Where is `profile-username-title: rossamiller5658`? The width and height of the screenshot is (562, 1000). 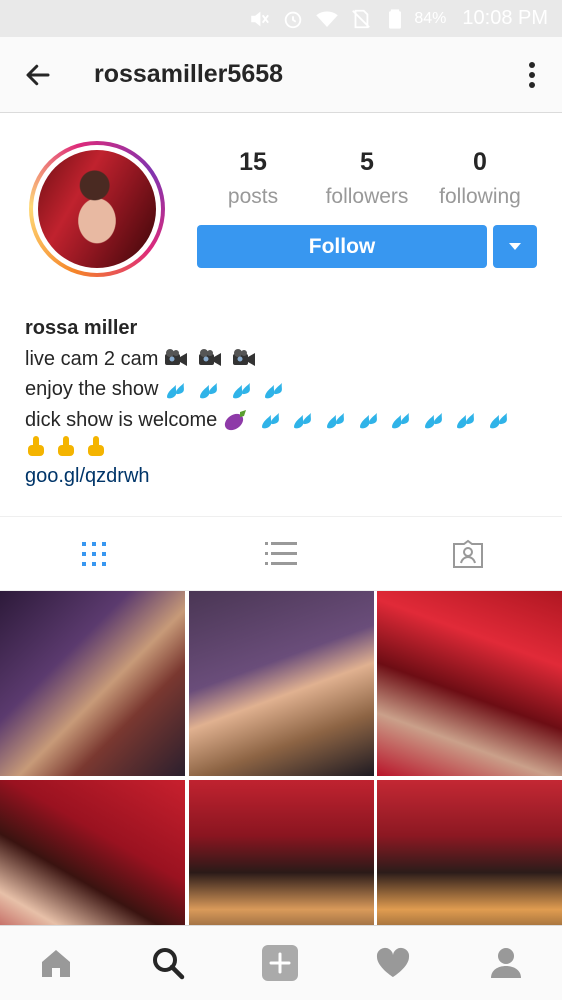 profile-username-title: rossamiller5658 is located at coordinates (189, 74).